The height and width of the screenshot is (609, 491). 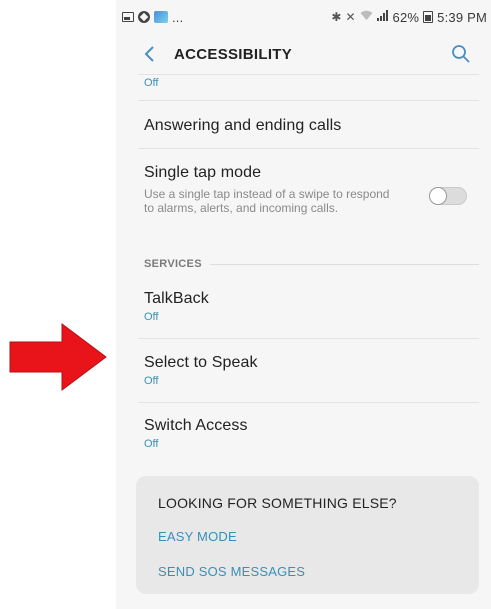 What do you see at coordinates (128, 17) in the screenshot?
I see `gallery-icon` at bounding box center [128, 17].